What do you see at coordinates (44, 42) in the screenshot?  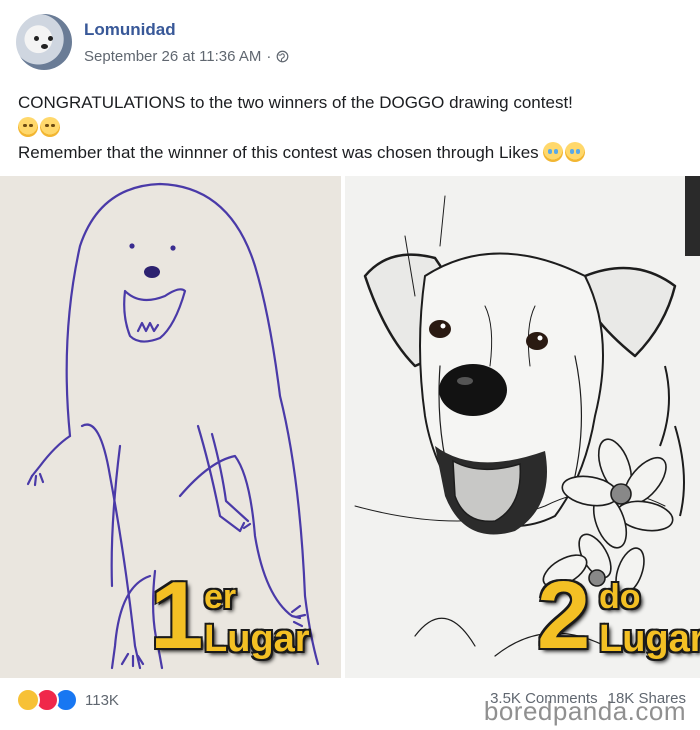 I see `page-avatar` at bounding box center [44, 42].